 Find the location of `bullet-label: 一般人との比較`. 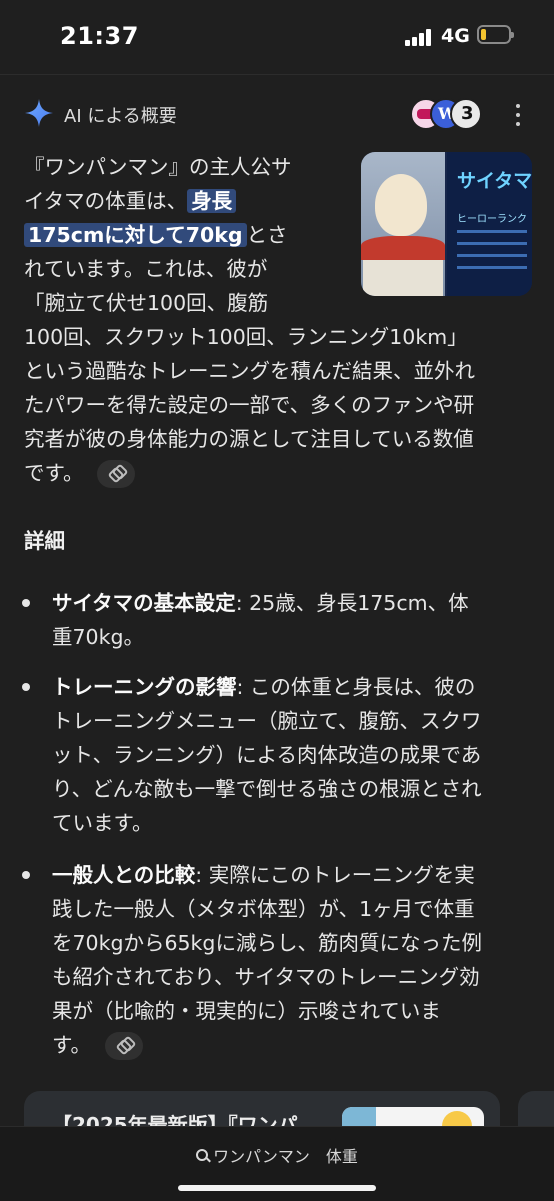

bullet-label: 一般人との比較 is located at coordinates (124, 875).